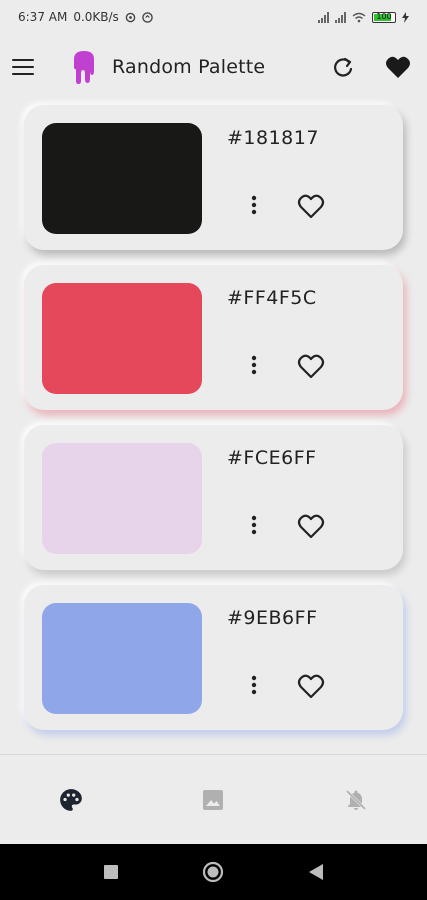  I want to click on nav-image-tab, so click(213, 800).